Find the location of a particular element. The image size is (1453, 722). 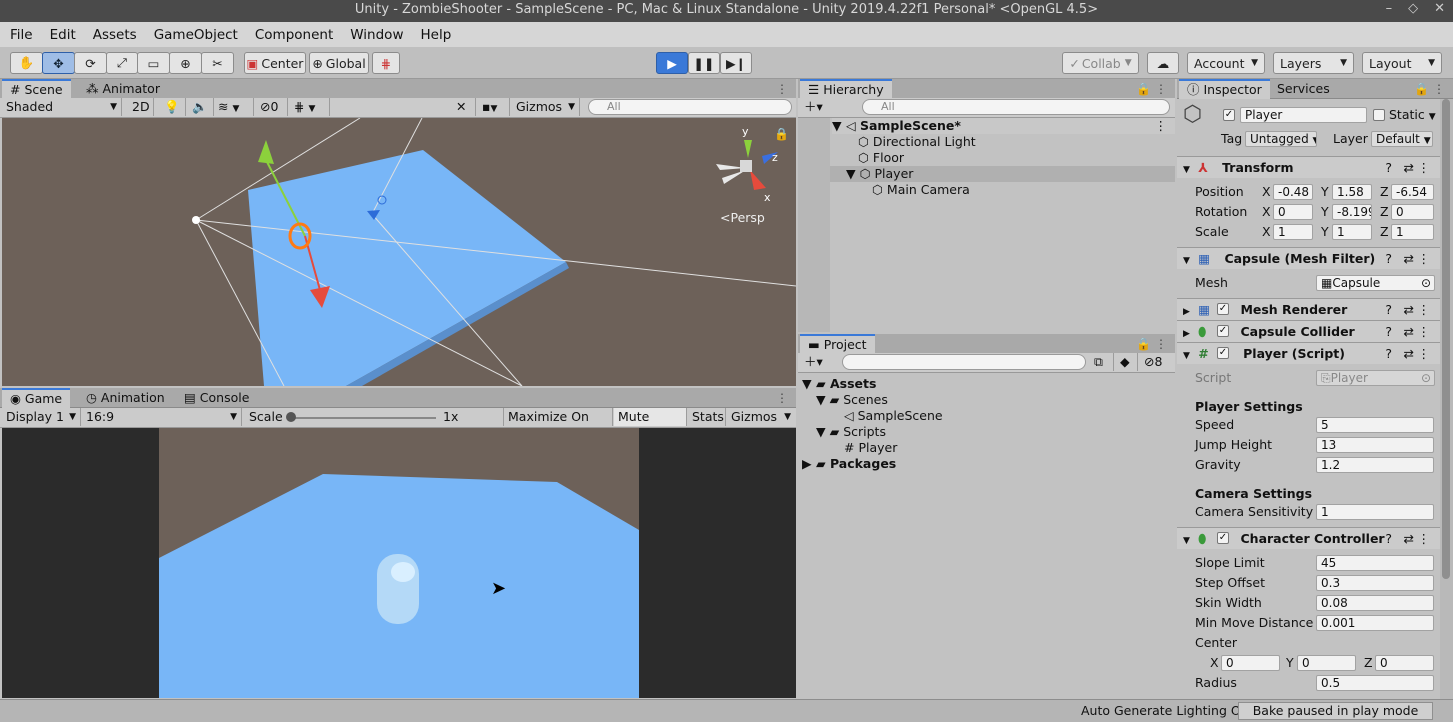

tab-services: Services is located at coordinates (1303, 89).